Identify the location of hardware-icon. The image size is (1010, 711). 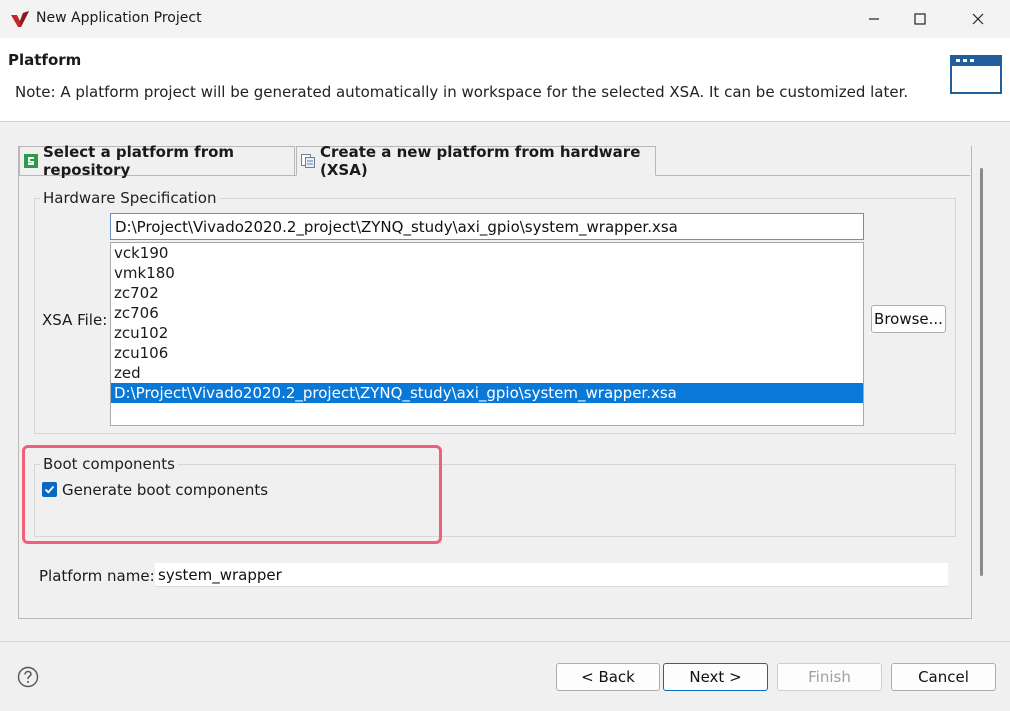
(308, 161).